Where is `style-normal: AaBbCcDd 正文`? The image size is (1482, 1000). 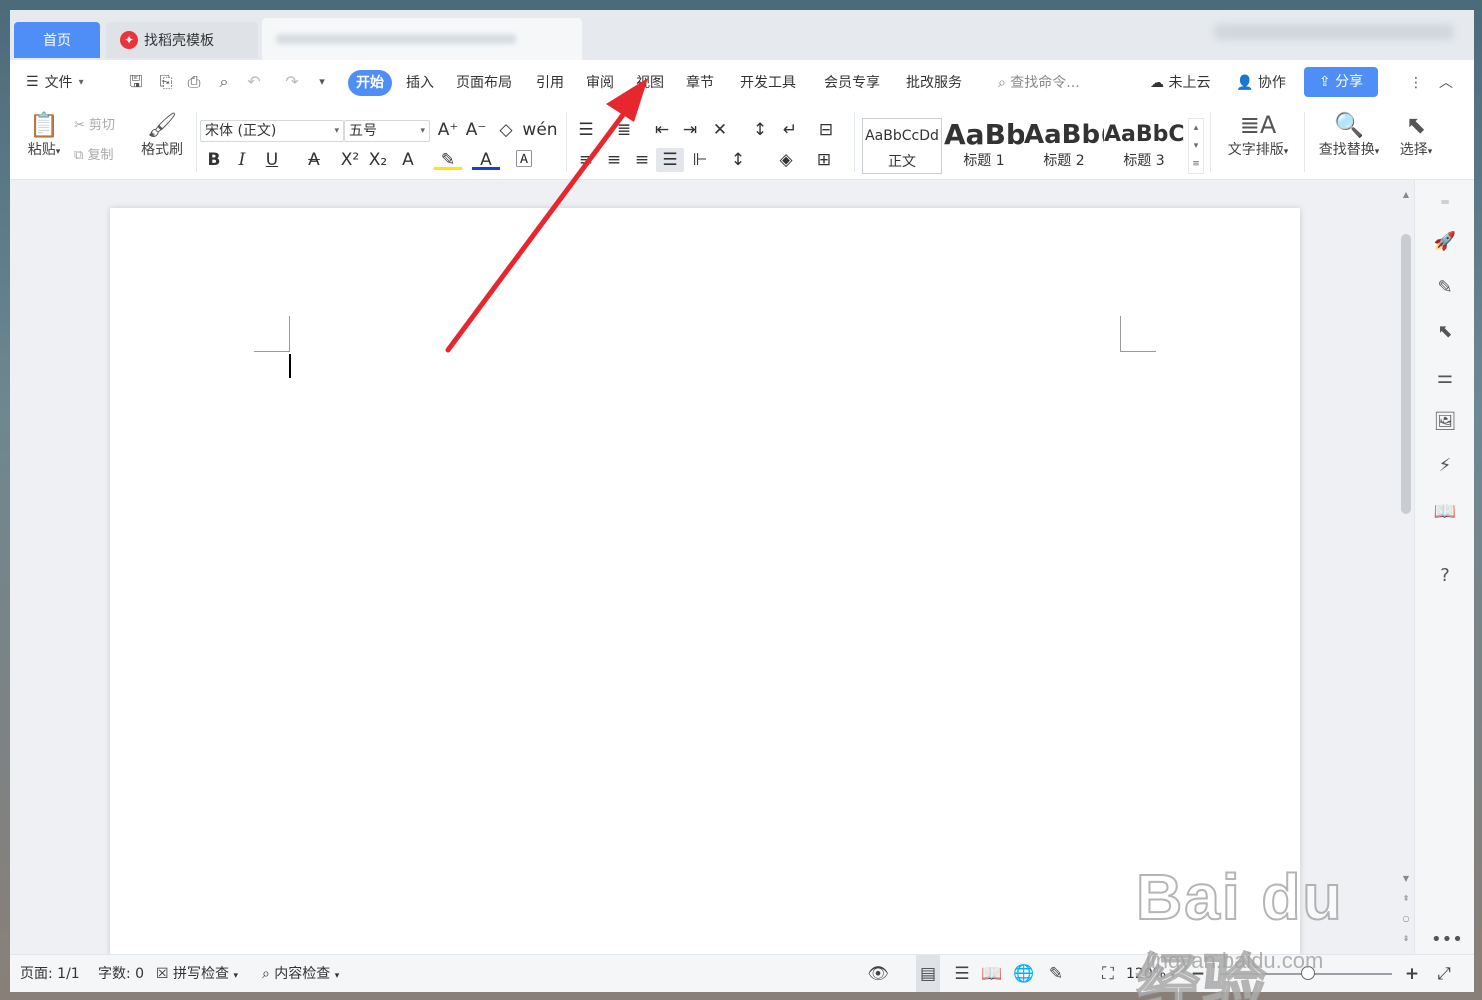
style-normal: AaBbCcDd 正文 is located at coordinates (902, 146).